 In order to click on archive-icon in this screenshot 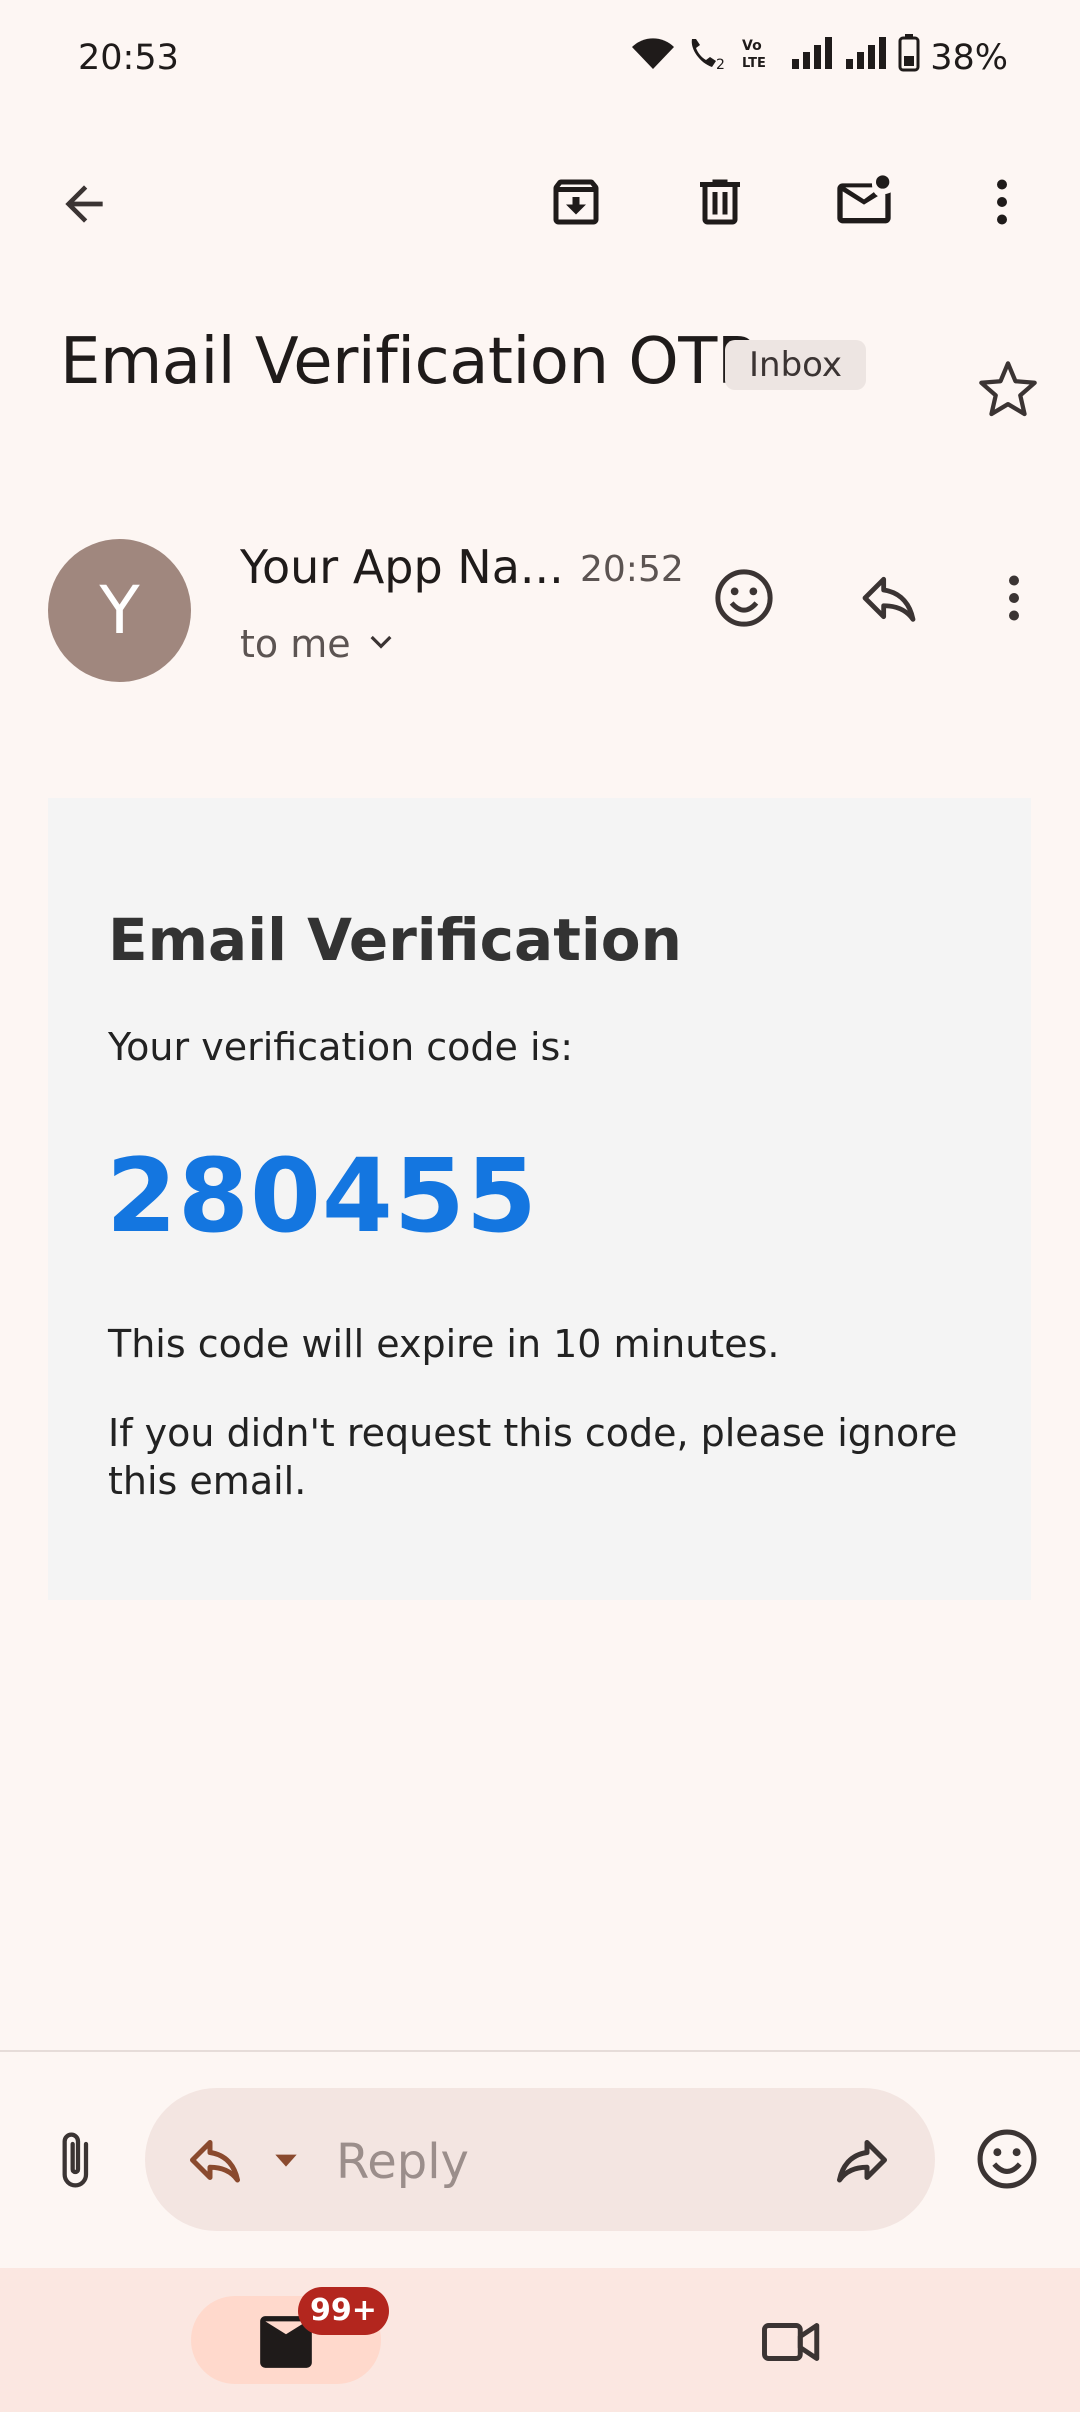, I will do `click(576, 202)`.